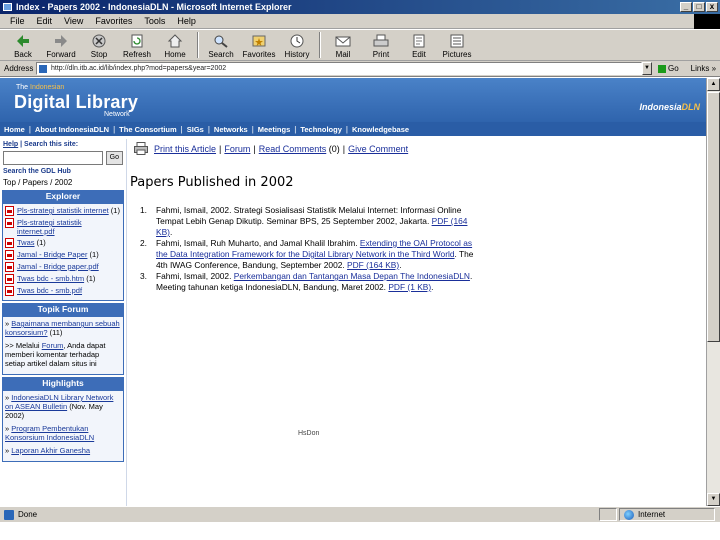 The height and width of the screenshot is (540, 720). What do you see at coordinates (259, 41) in the screenshot?
I see `favorites-icon` at bounding box center [259, 41].